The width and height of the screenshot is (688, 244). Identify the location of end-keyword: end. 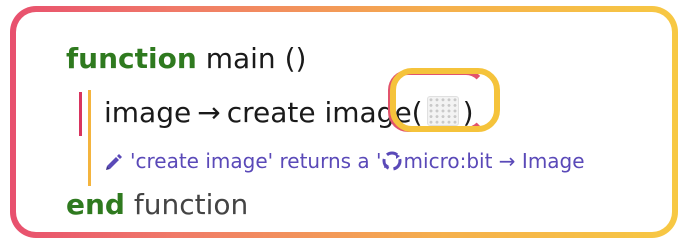
(95, 204).